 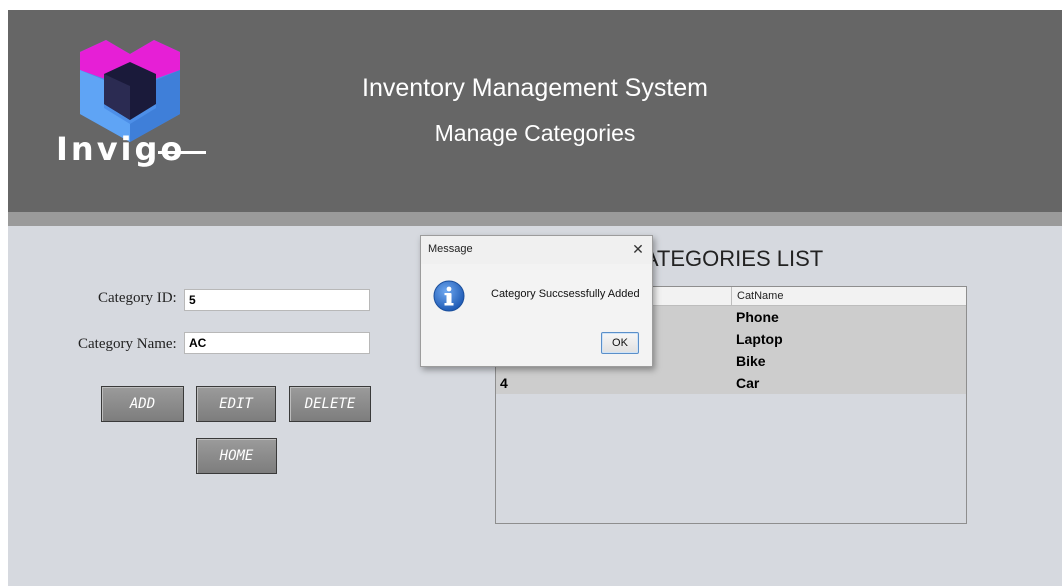 What do you see at coordinates (849, 296) in the screenshot?
I see `column-header-catname: CatName` at bounding box center [849, 296].